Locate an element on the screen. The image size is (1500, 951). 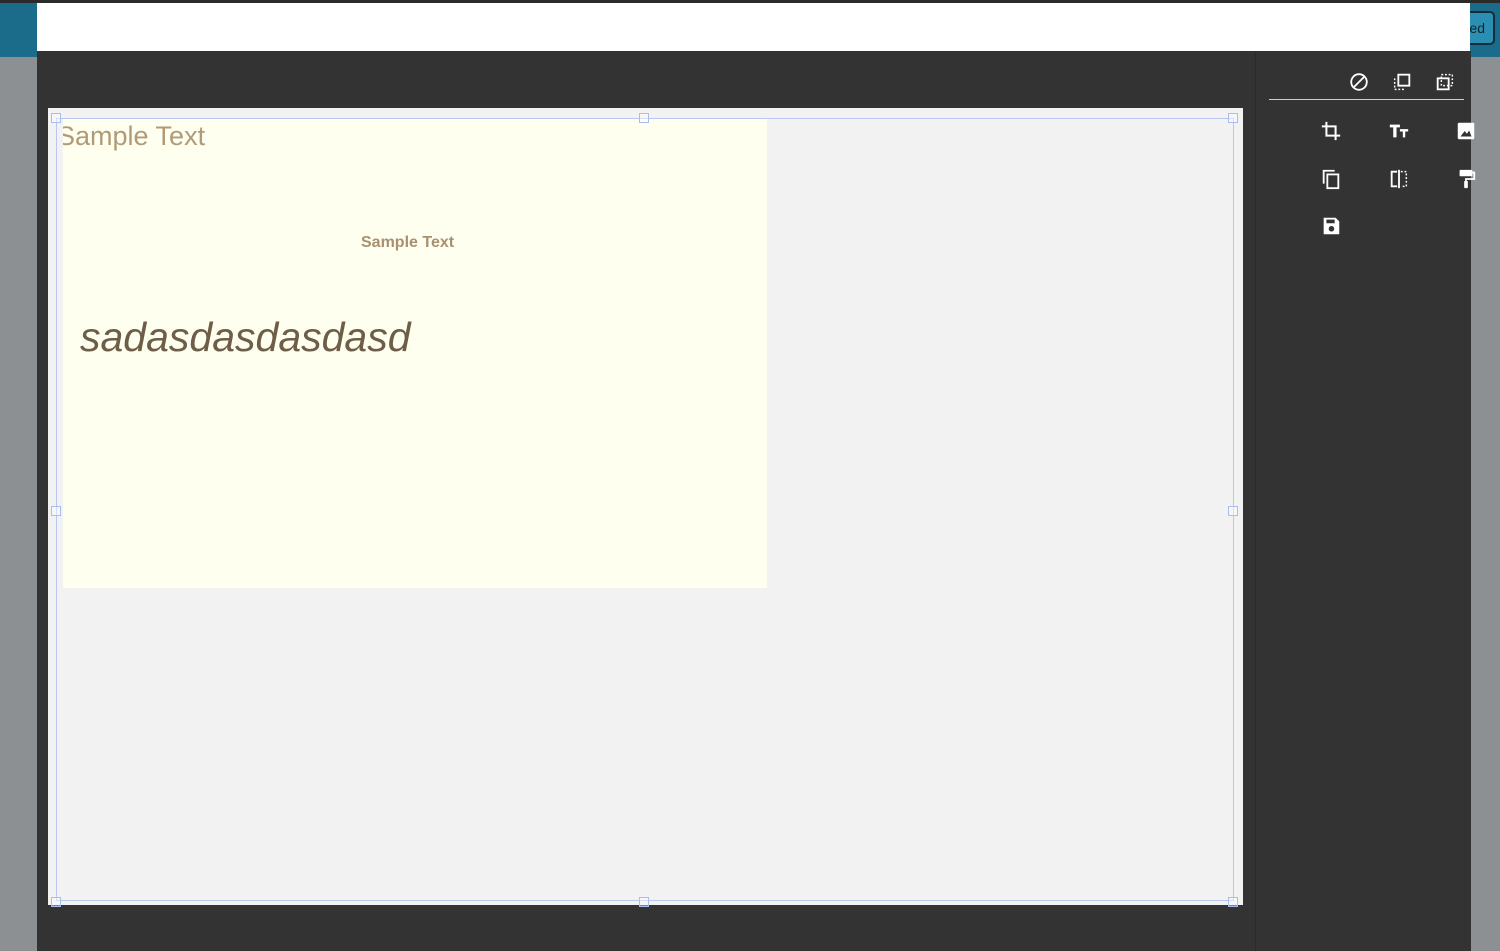
modal-header is located at coordinates (753, 27).